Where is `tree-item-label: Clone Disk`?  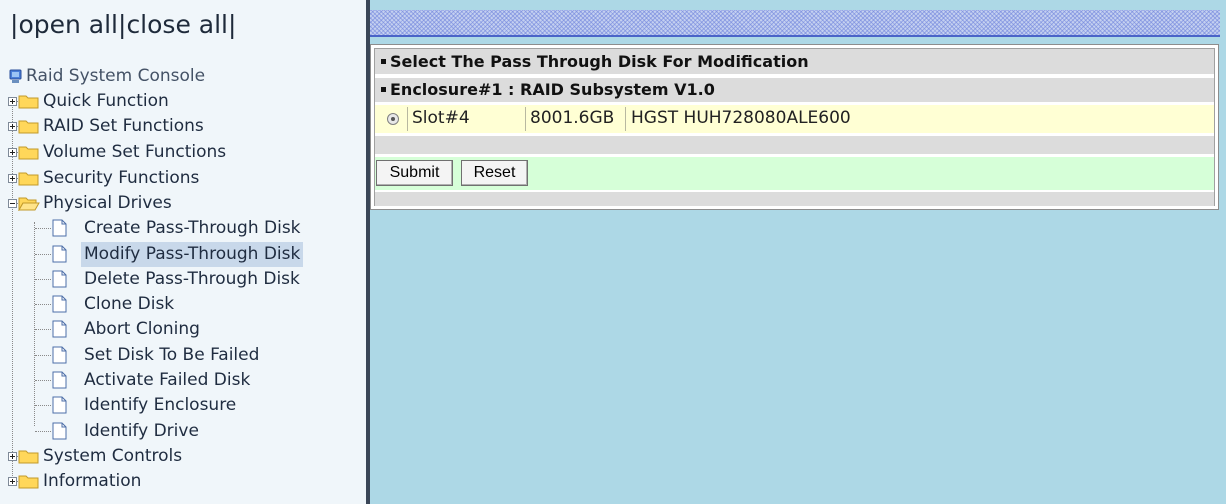
tree-item-label: Clone Disk is located at coordinates (129, 304).